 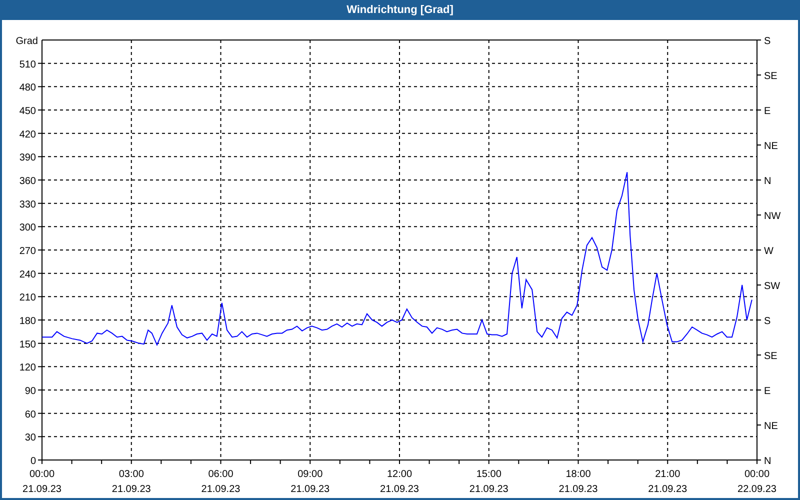 What do you see at coordinates (27, 204) in the screenshot?
I see `y-tick-label: 330` at bounding box center [27, 204].